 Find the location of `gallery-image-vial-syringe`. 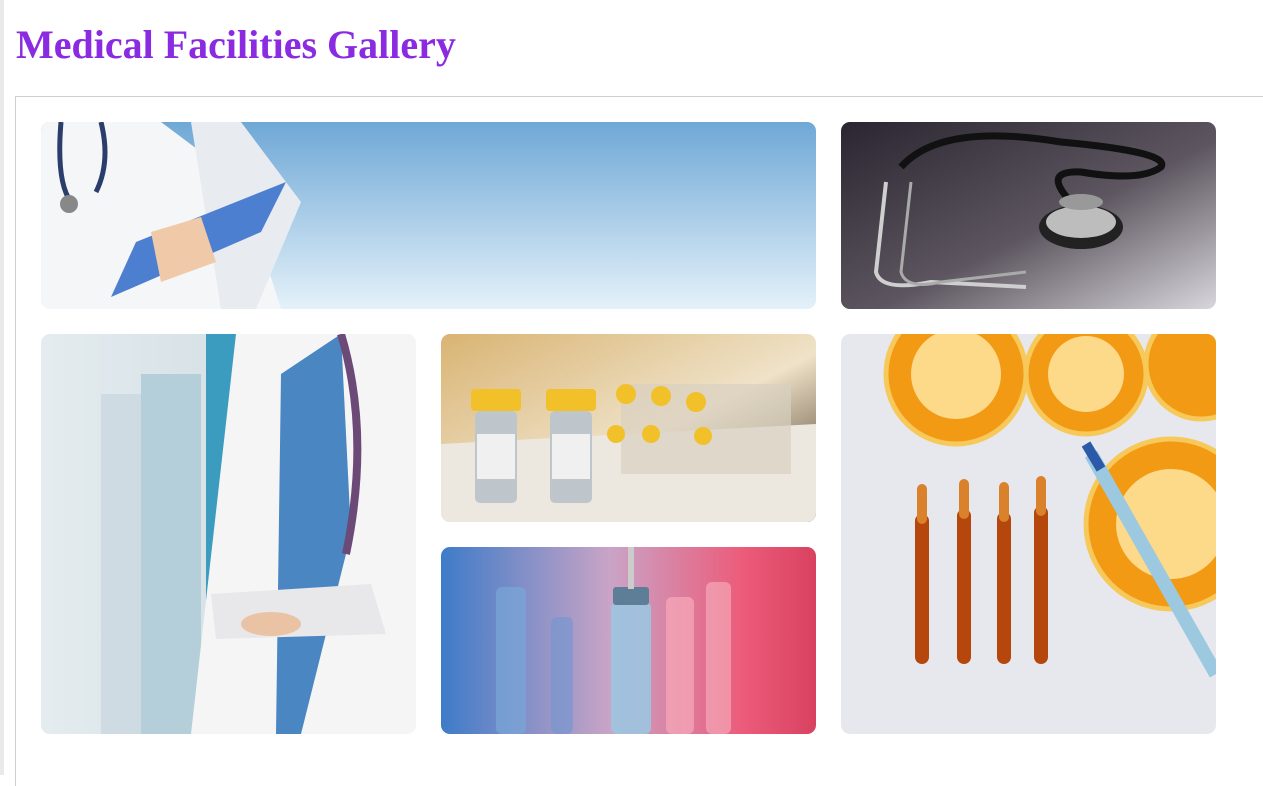

gallery-image-vial-syringe is located at coordinates (628, 640).